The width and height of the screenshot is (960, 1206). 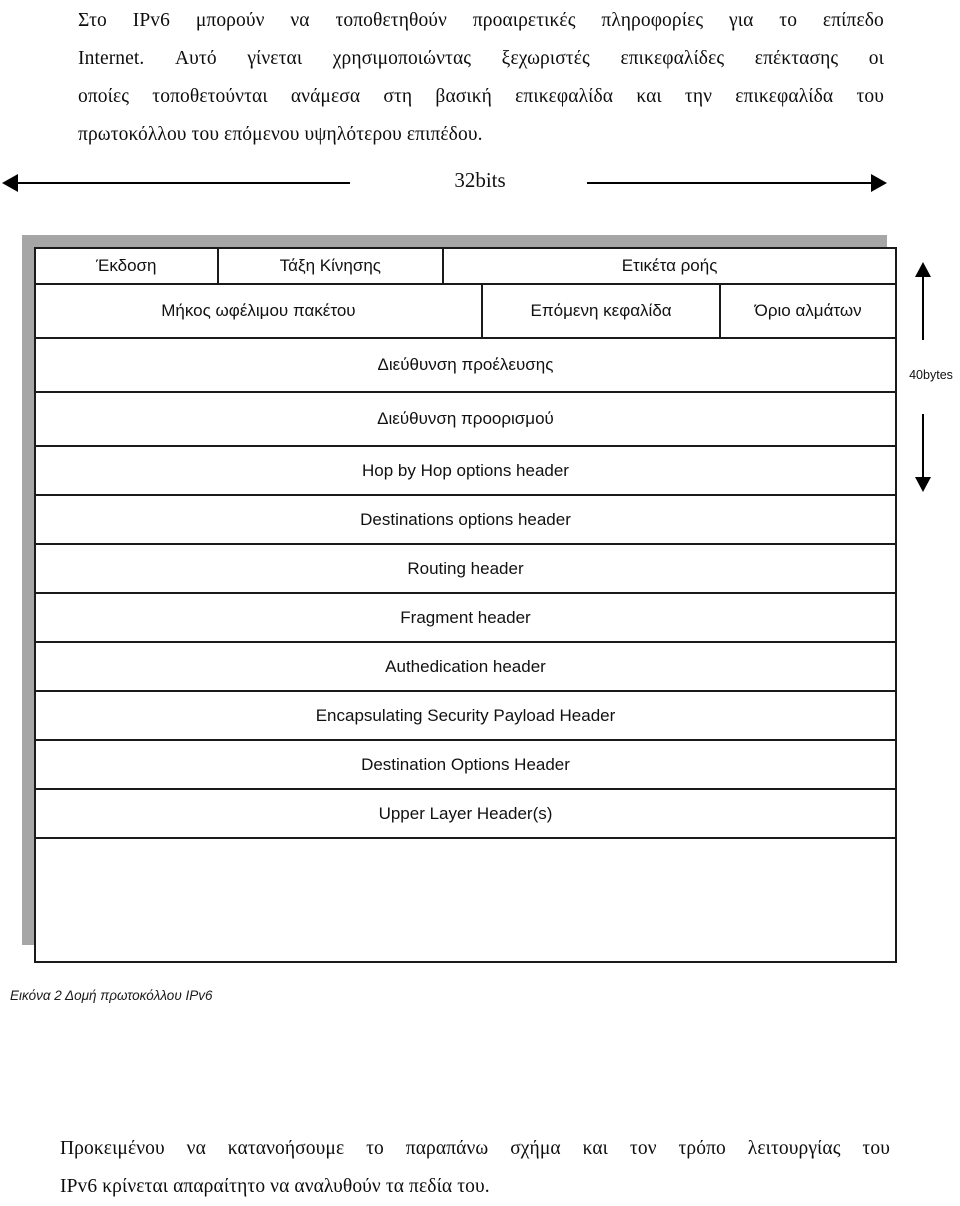 I want to click on field-cell-payload-length: Μήκος ωφέλιμου πακέτου, so click(x=258, y=311).